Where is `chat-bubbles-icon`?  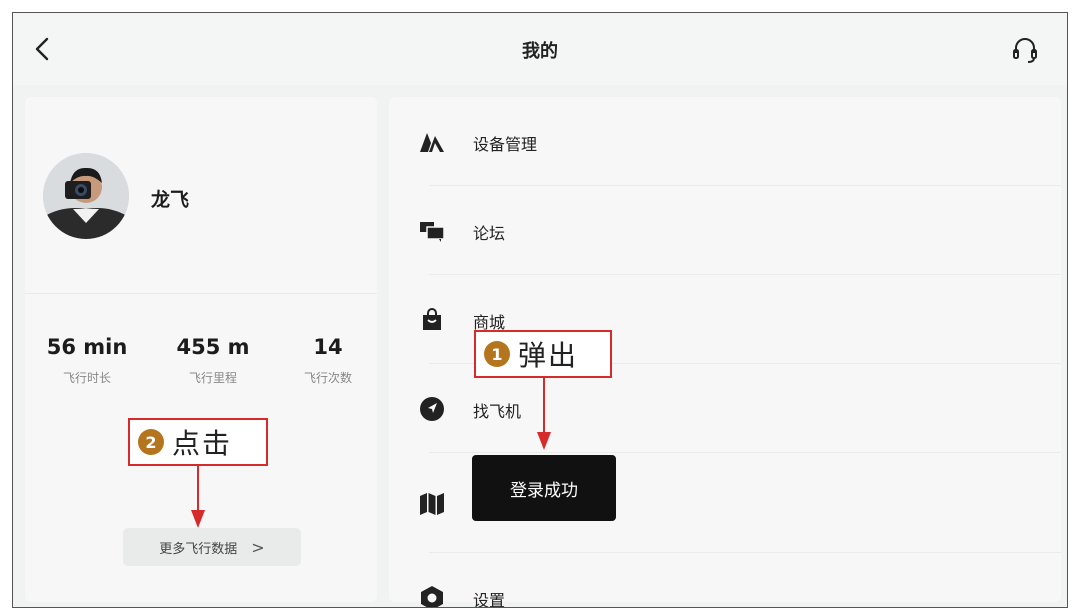 chat-bubbles-icon is located at coordinates (432, 231).